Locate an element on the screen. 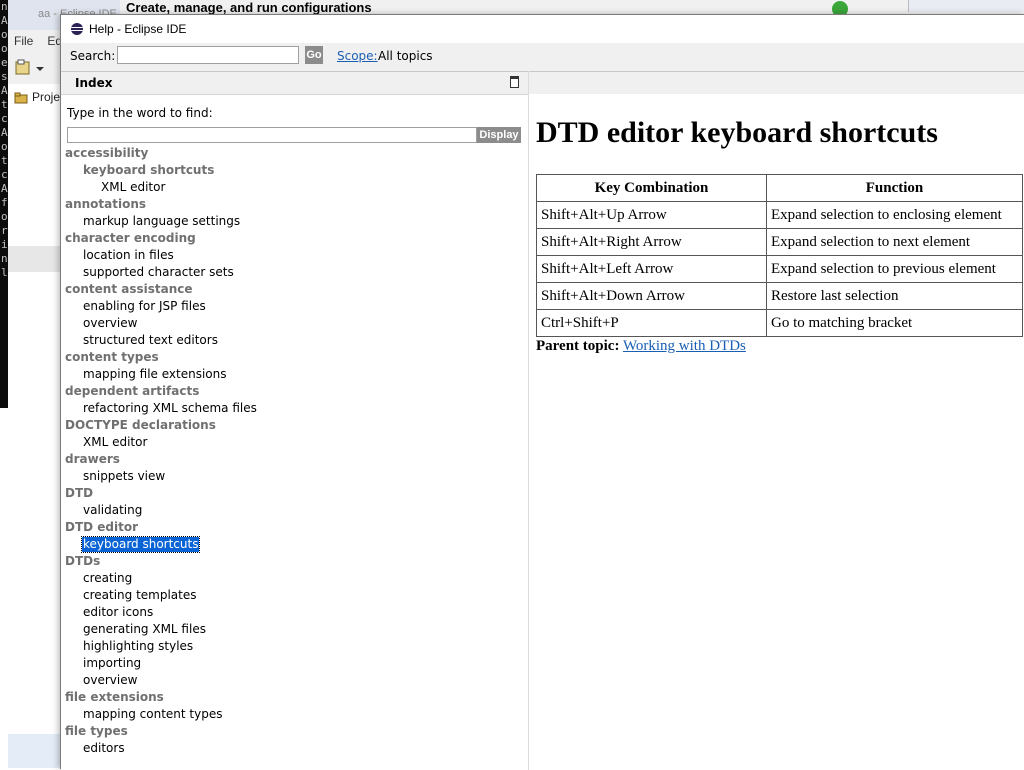 This screenshot has height=770, width=1024. index-search-input is located at coordinates (272, 135).